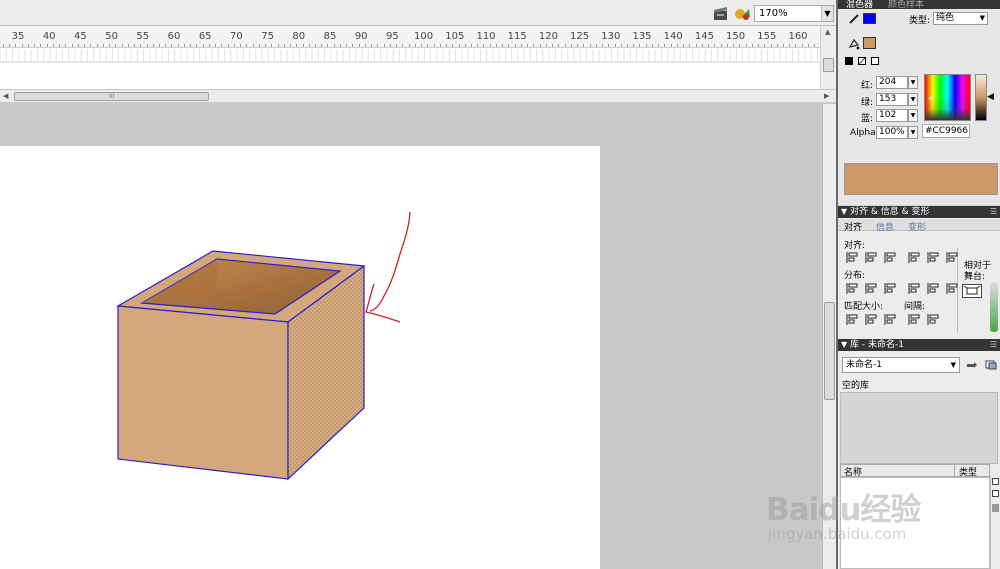 The image size is (1000, 569). Describe the element at coordinates (995, 522) in the screenshot. I see `library-scrollbar` at that location.